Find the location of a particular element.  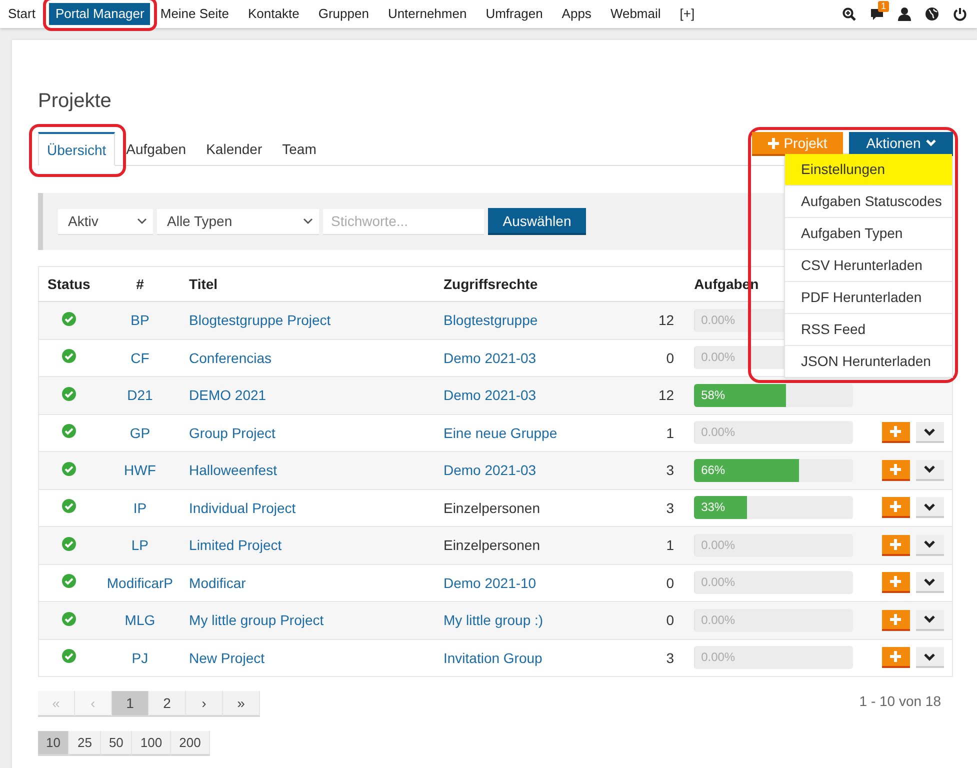

menu-item: RSS Feed is located at coordinates (868, 329).